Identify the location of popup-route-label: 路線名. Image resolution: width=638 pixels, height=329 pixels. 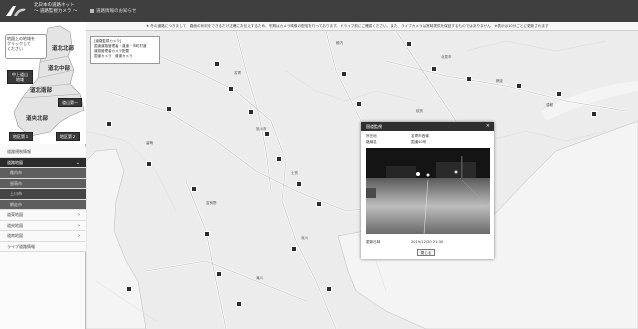
(371, 142).